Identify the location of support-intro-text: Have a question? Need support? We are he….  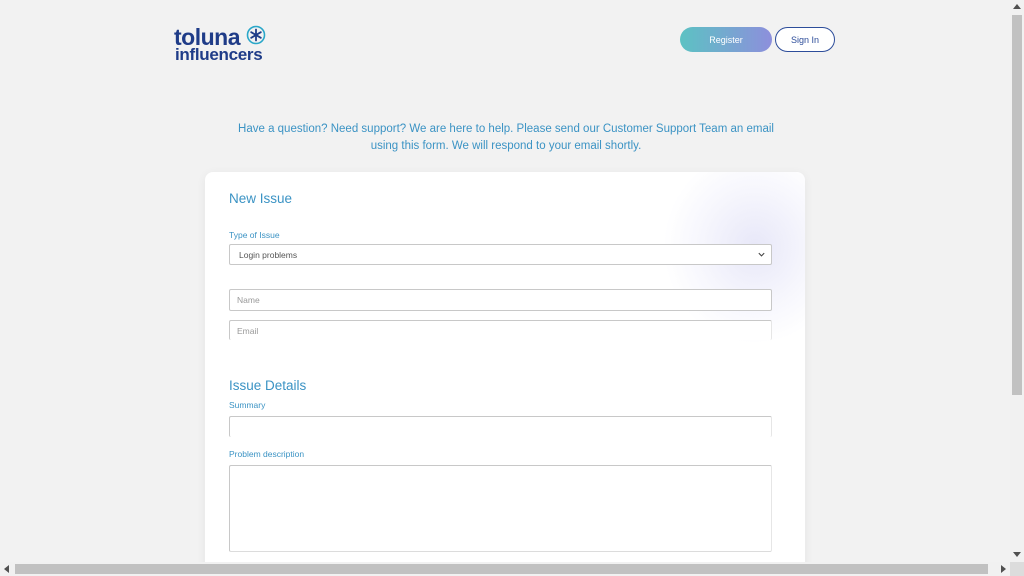
(506, 137).